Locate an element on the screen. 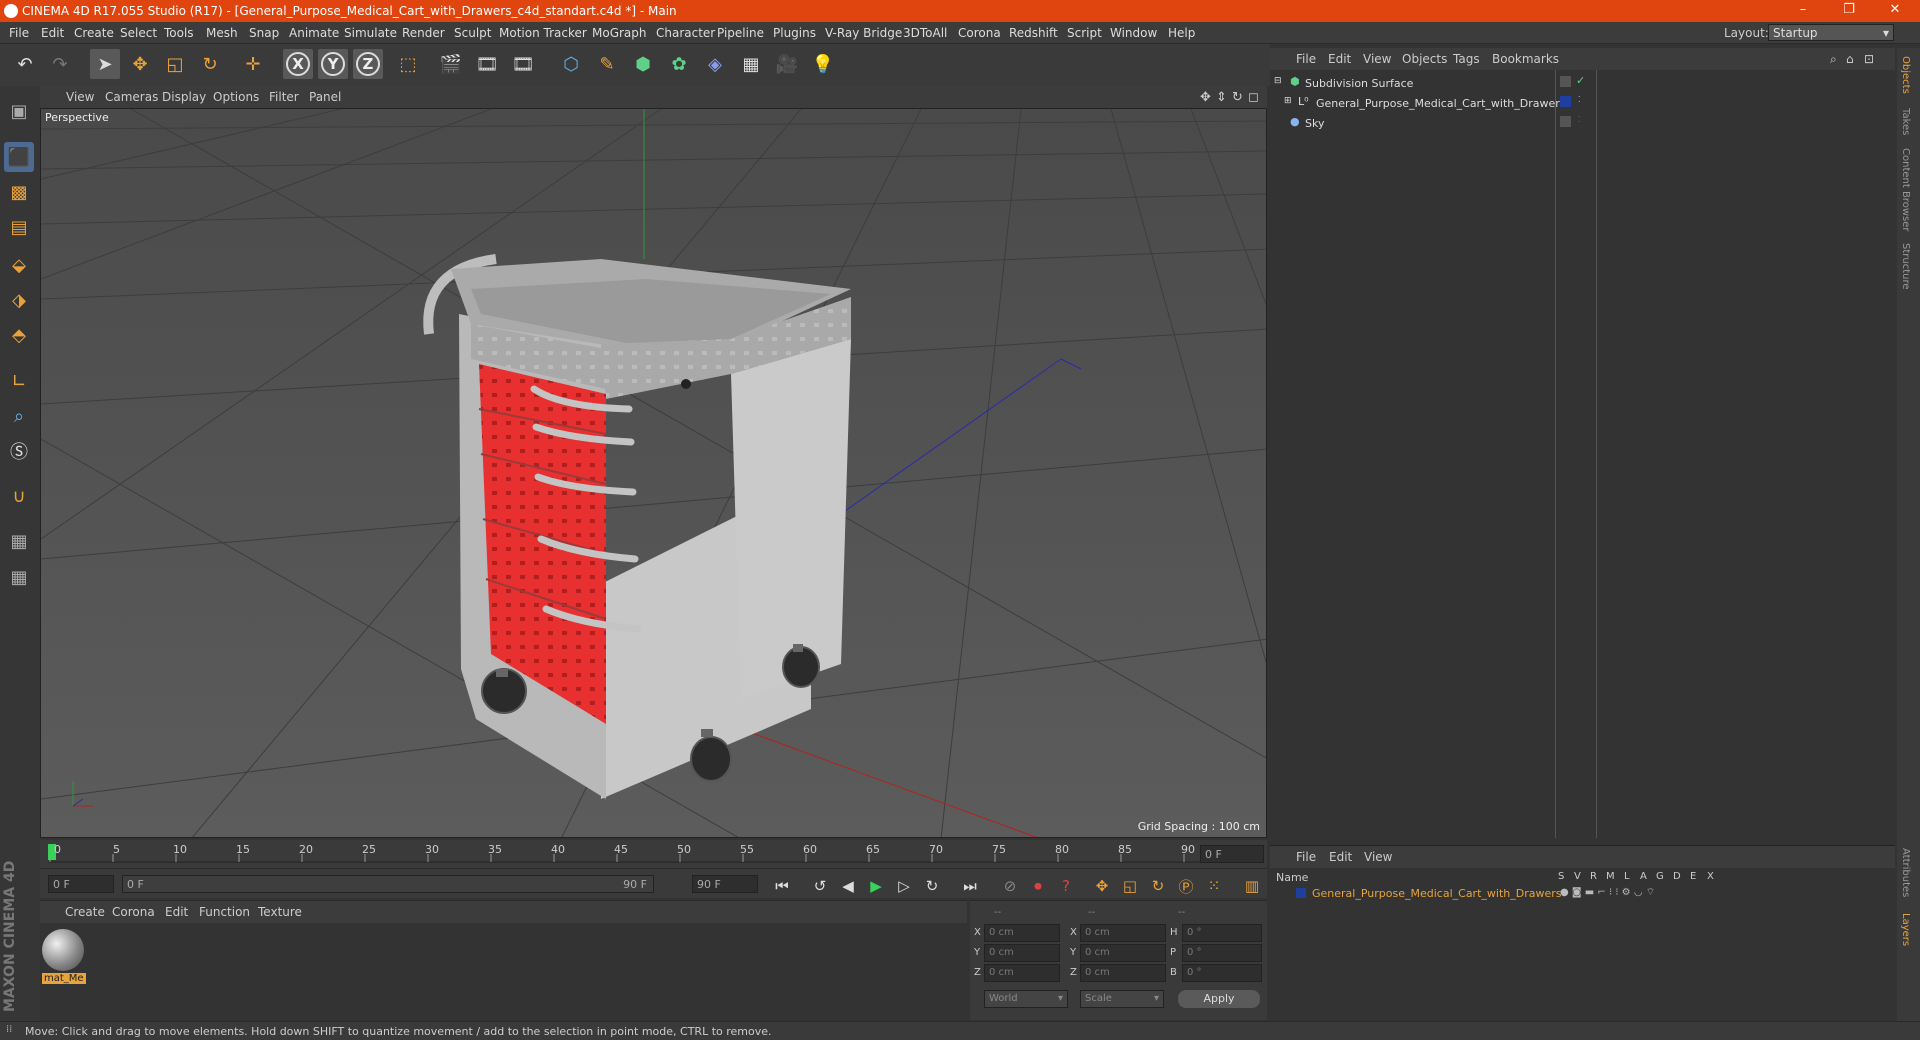  tab-structure: Structure is located at coordinates (1905, 266).